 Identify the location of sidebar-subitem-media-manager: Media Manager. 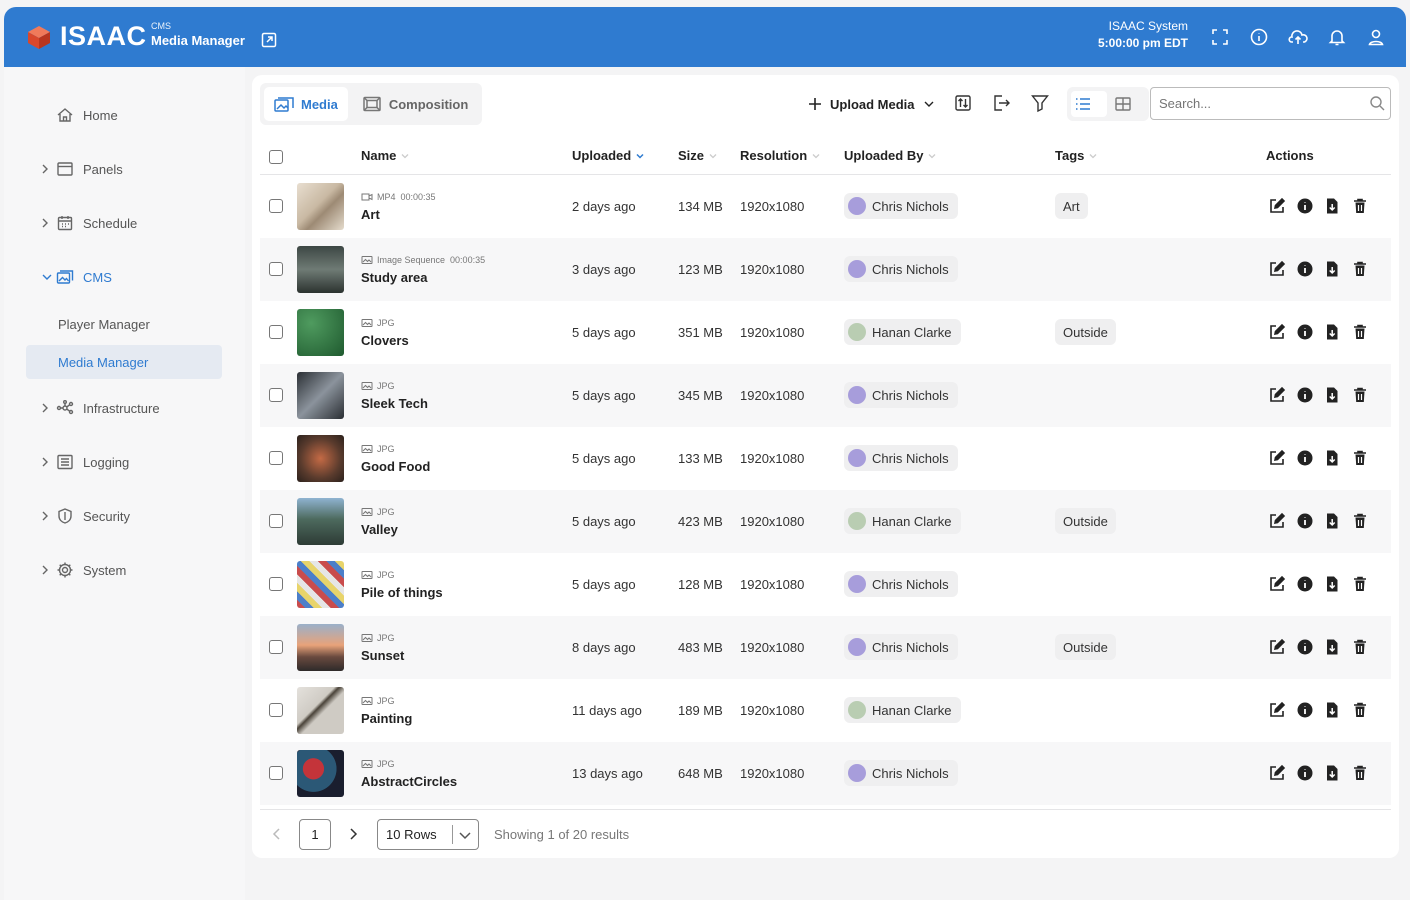
(124, 362).